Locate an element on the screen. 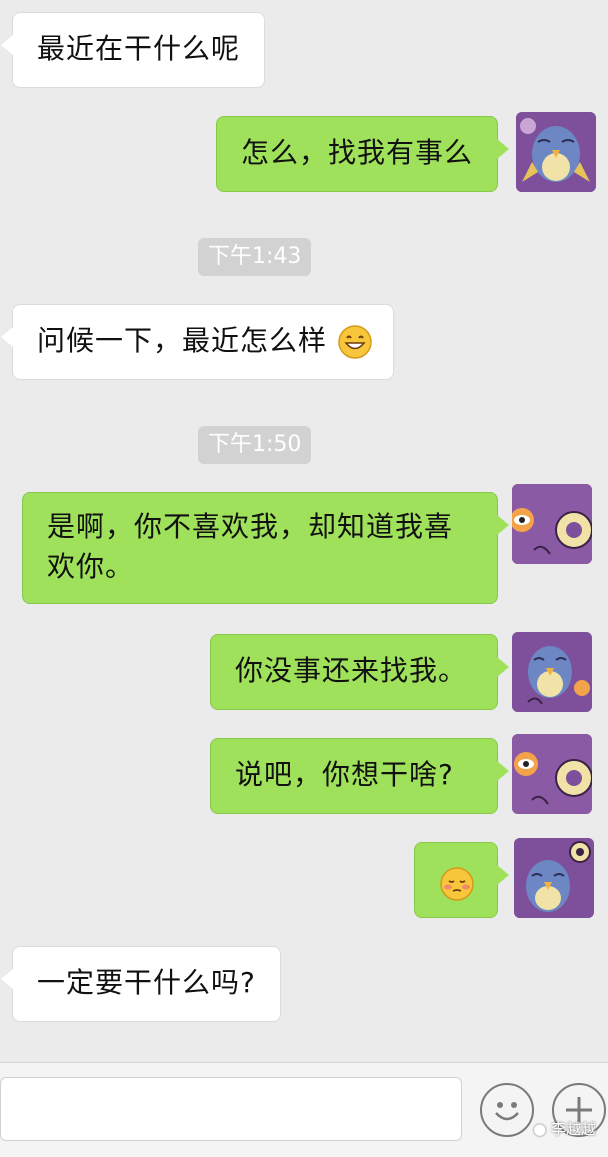 The image size is (608, 1157). watermark: ● 李越越 is located at coordinates (564, 1128).